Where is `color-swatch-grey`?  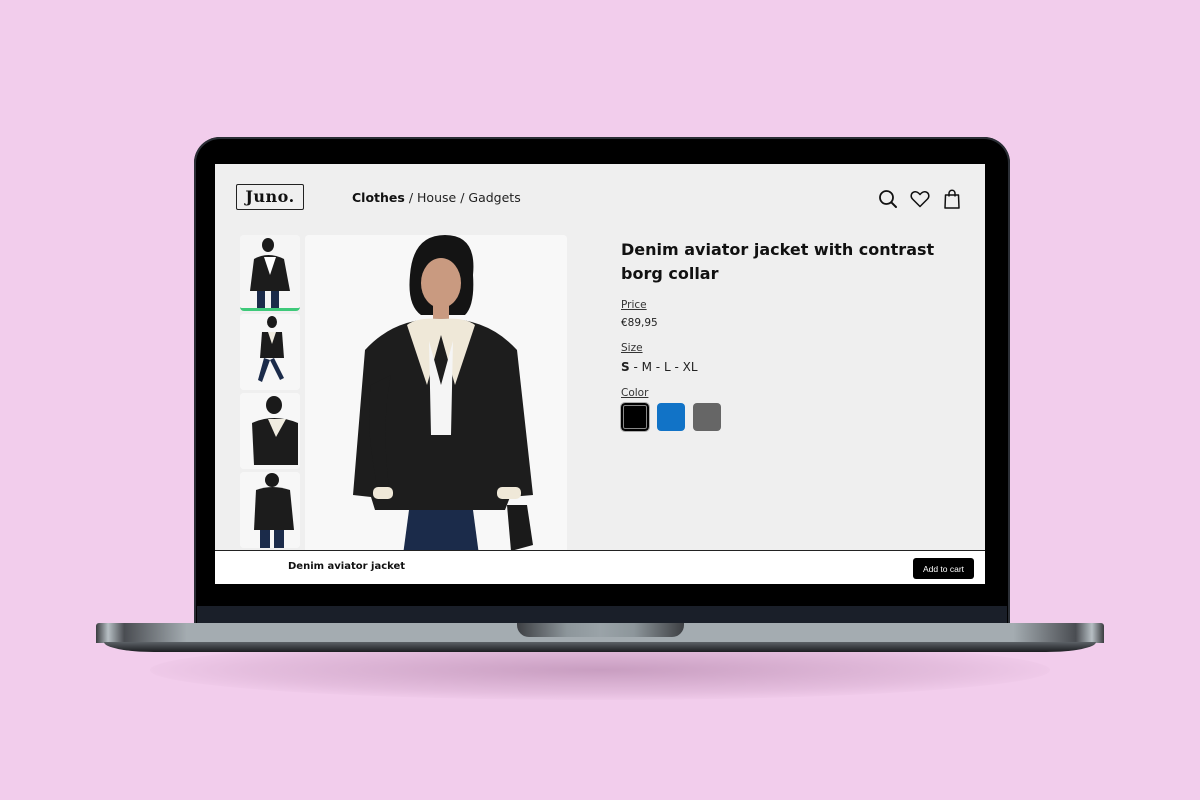
color-swatch-grey is located at coordinates (707, 417).